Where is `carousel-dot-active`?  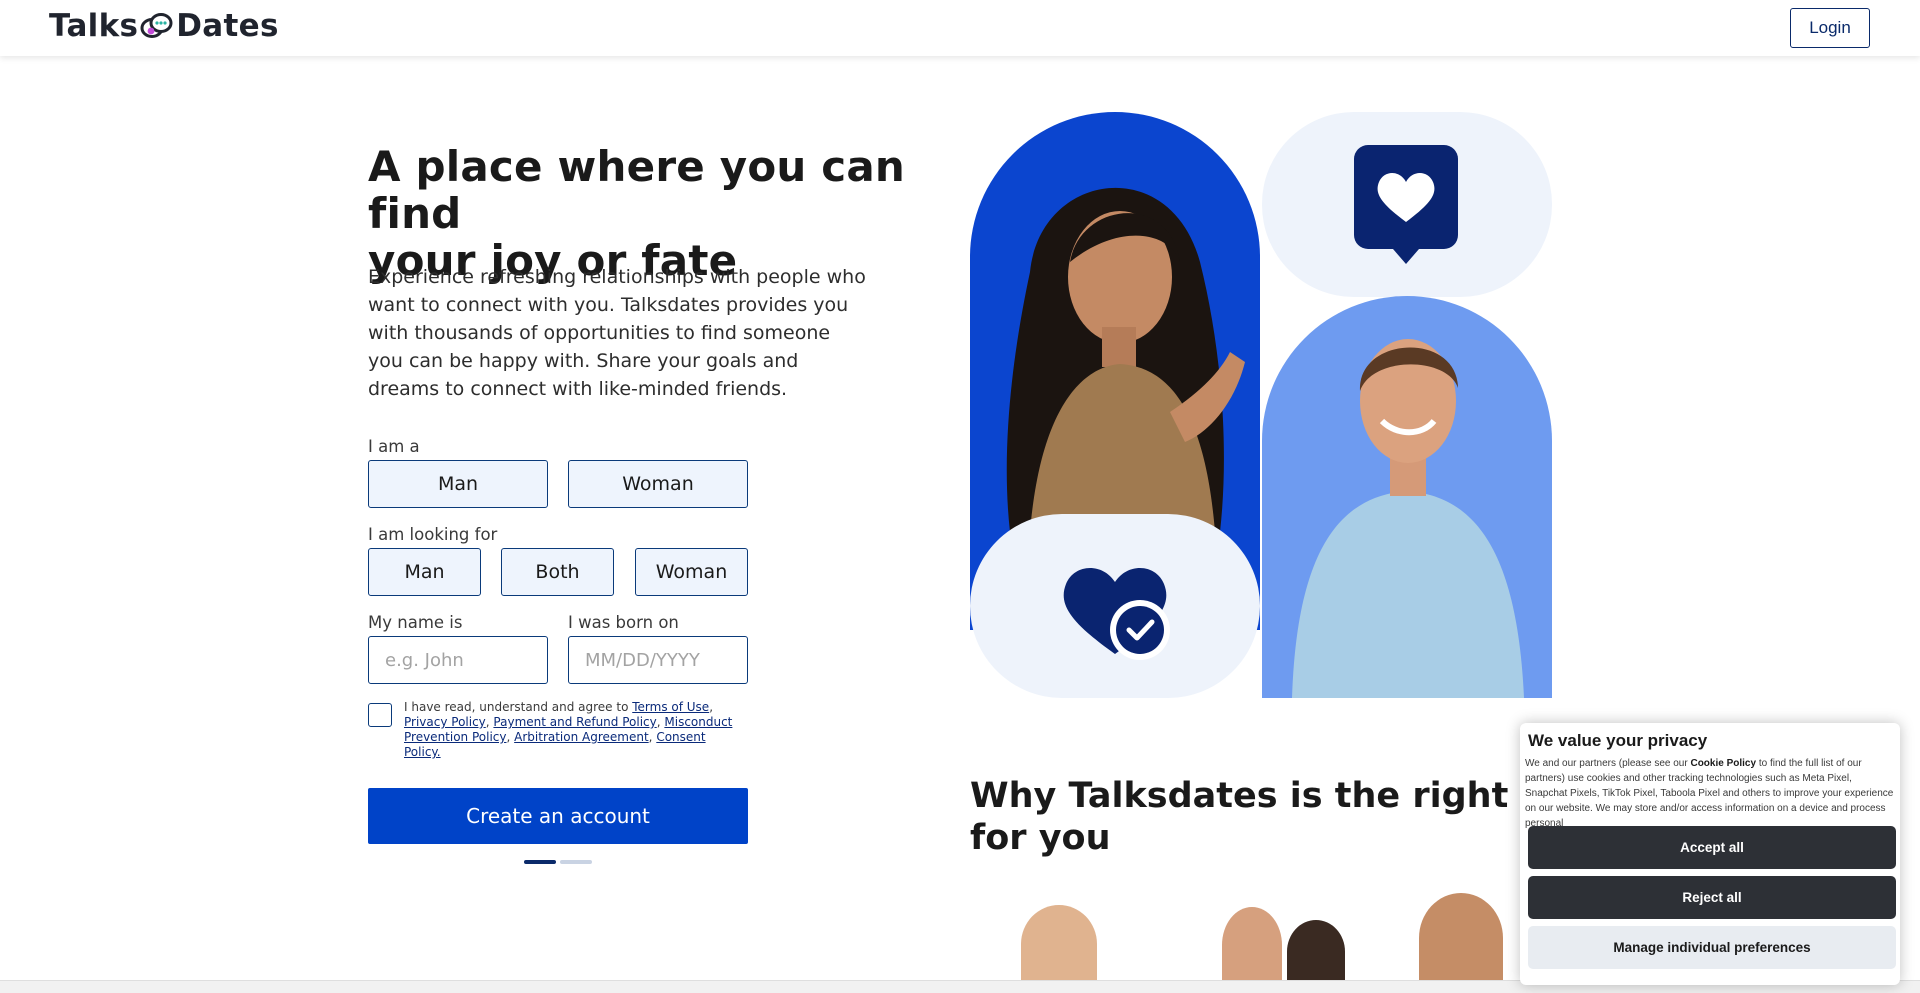
carousel-dot-active is located at coordinates (540, 862).